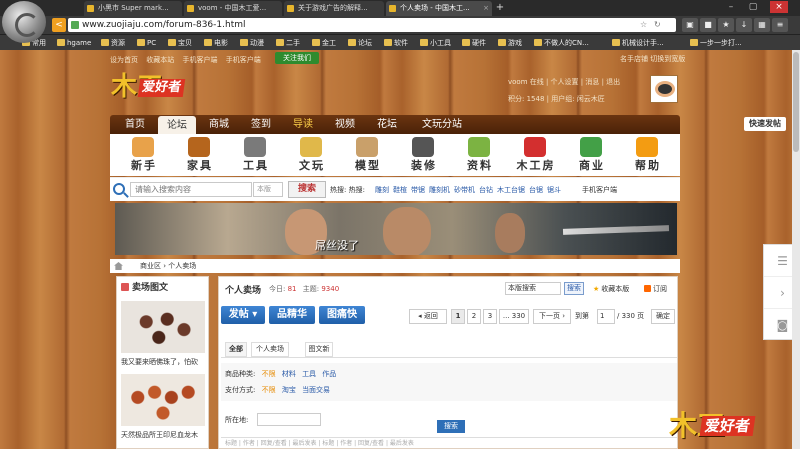 The height and width of the screenshot is (449, 800). I want to click on category-item: 木工房, so click(536, 155).